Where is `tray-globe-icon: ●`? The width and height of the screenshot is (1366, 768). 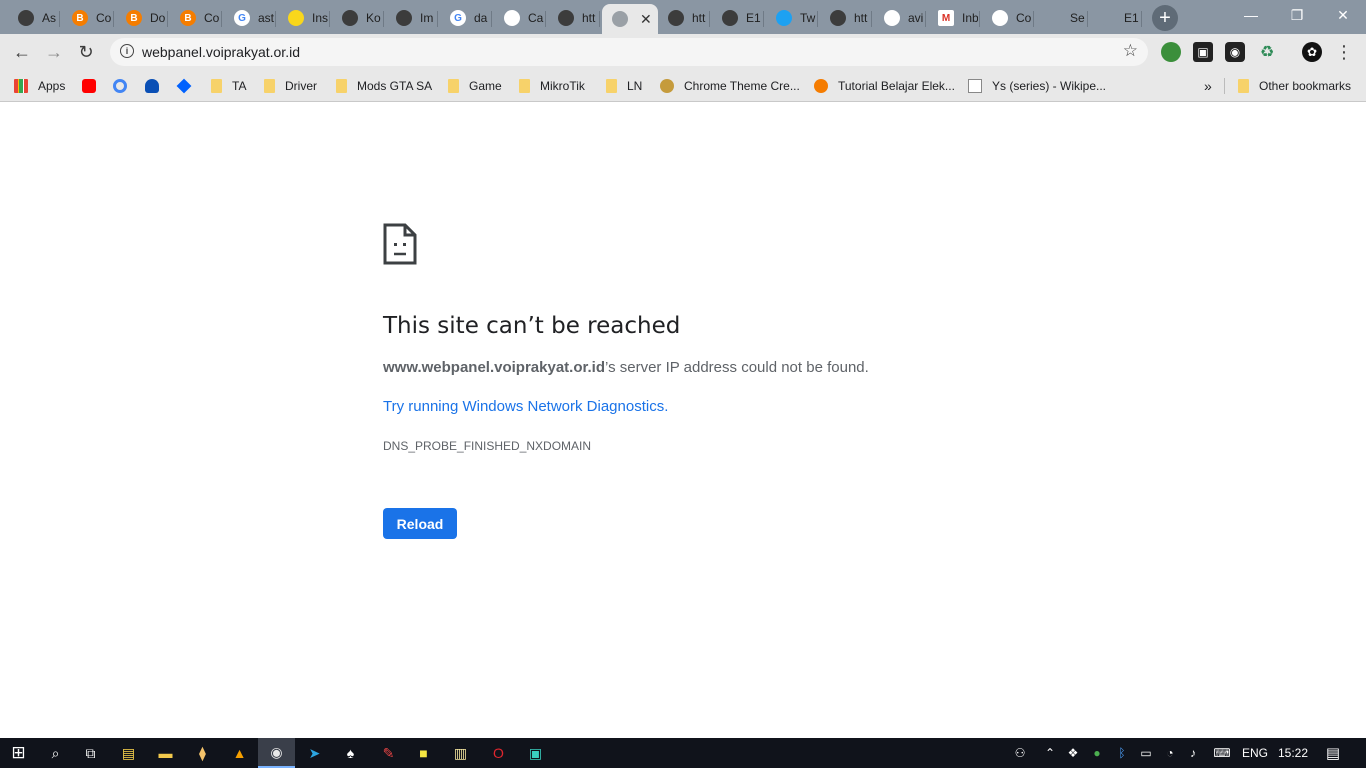
tray-globe-icon: ● is located at coordinates (1097, 753).